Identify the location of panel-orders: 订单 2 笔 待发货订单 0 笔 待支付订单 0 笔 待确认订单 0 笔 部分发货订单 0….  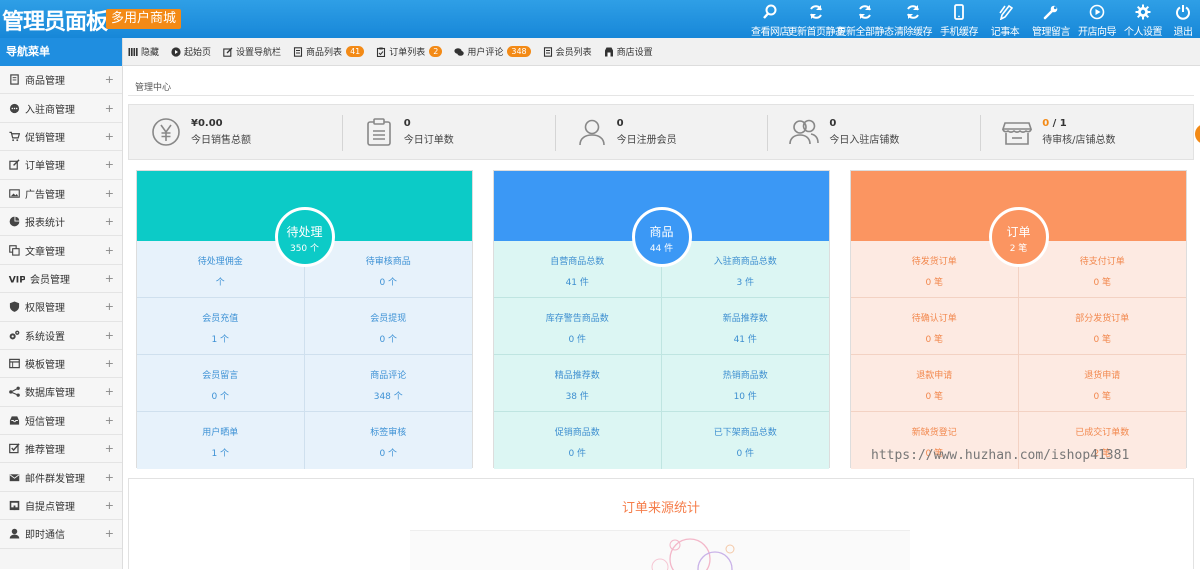
(1018, 319).